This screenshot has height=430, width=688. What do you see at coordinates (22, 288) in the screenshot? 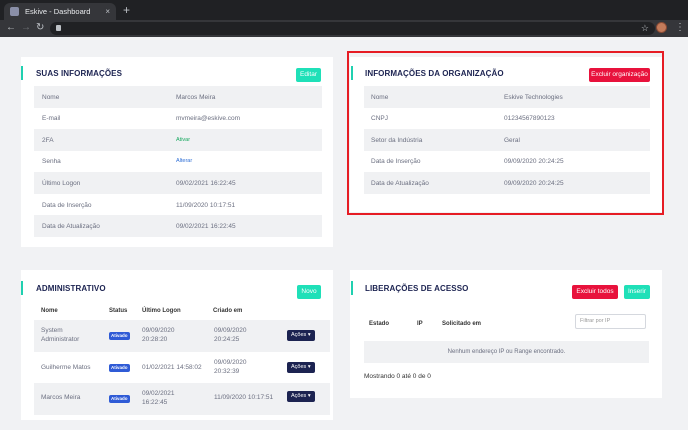
I see `admin-accent` at bounding box center [22, 288].